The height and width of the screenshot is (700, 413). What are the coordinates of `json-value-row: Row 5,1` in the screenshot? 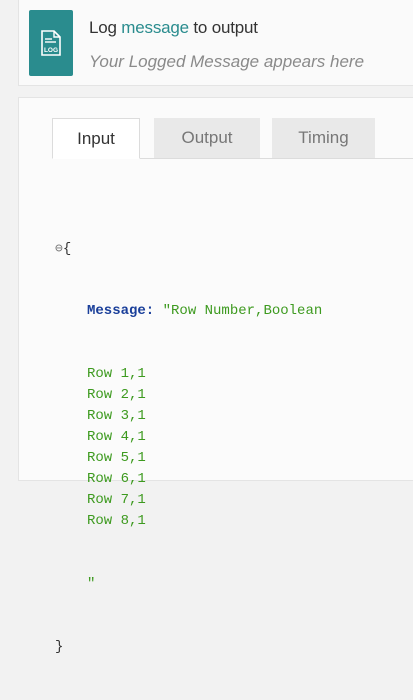 It's located at (116, 458).